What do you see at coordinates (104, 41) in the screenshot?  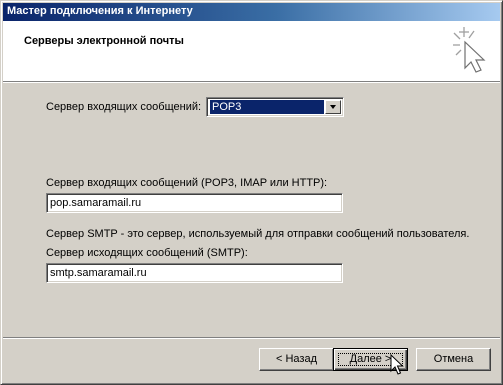 I see `page-heading: Серверы электронной почты` at bounding box center [104, 41].